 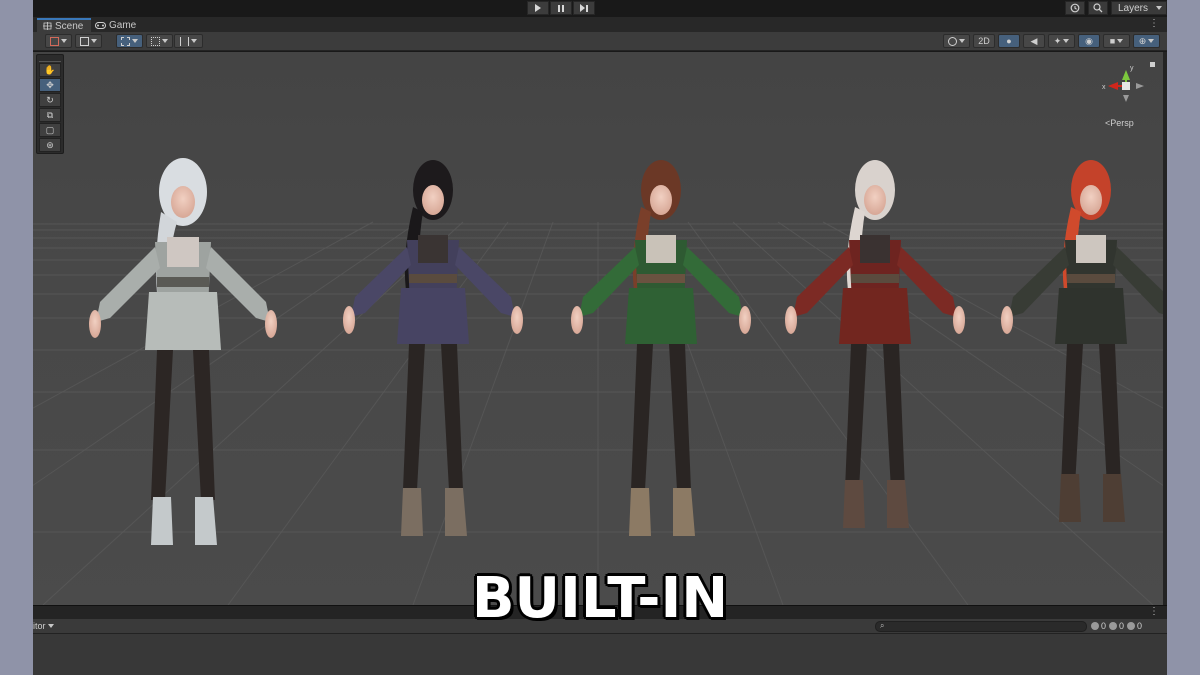 I want to click on window-tabbar: Scene Game ⋮, so click(x=600, y=24).